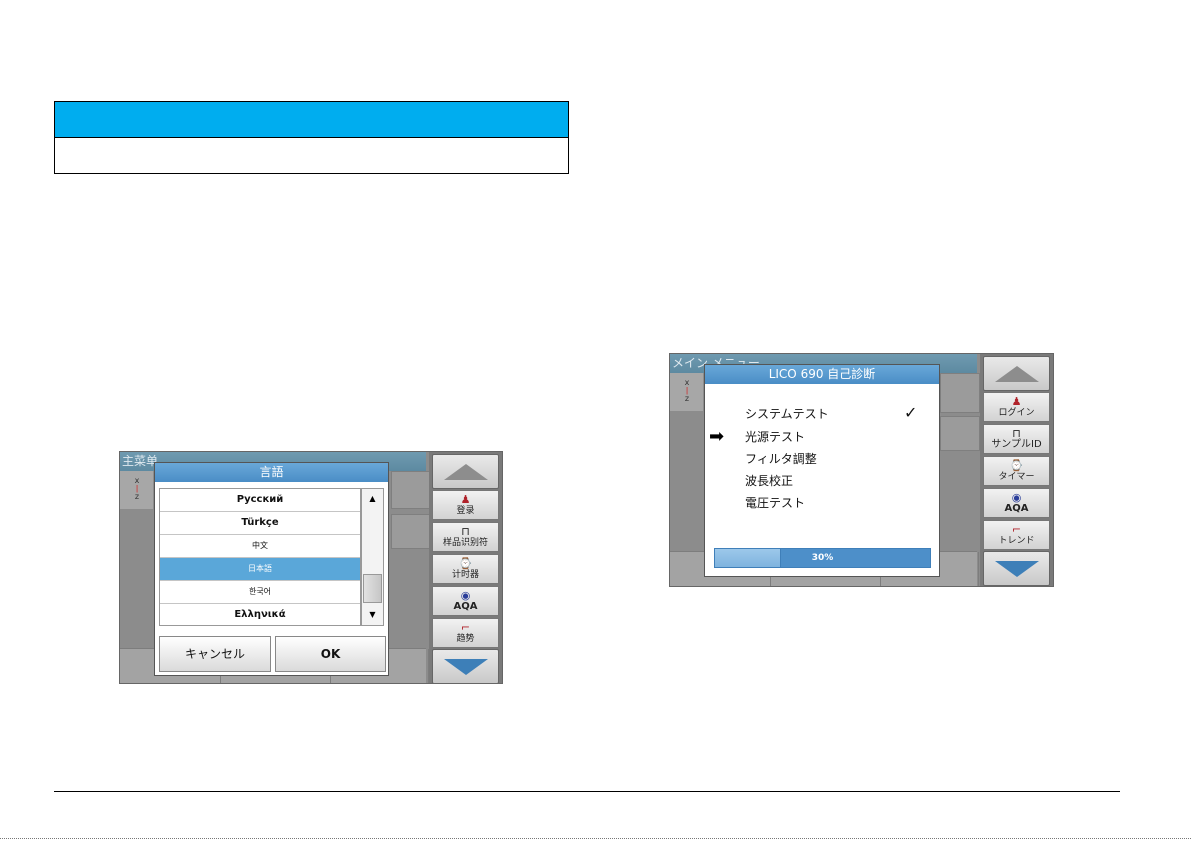 Image resolution: width=1191 pixels, height=841 pixels. Describe the element at coordinates (1016, 541) in the screenshot. I see `trend-label: トレンド` at that location.